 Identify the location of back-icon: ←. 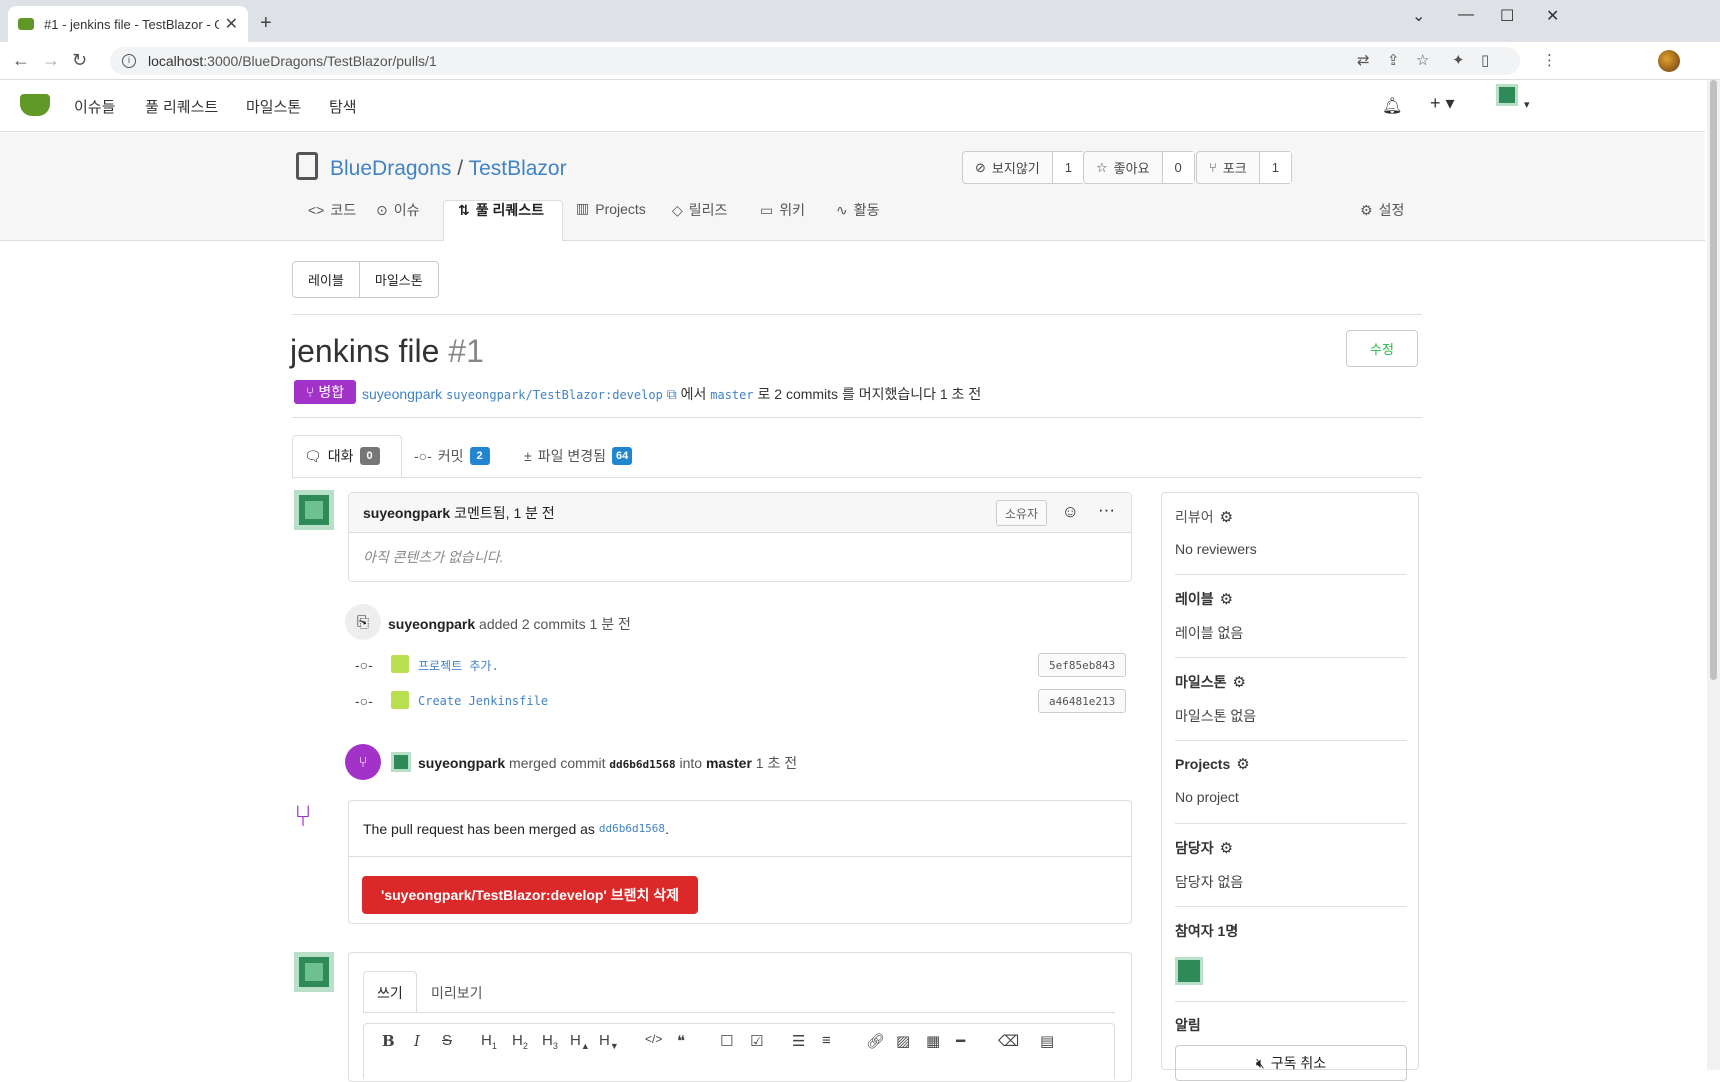
(21, 60).